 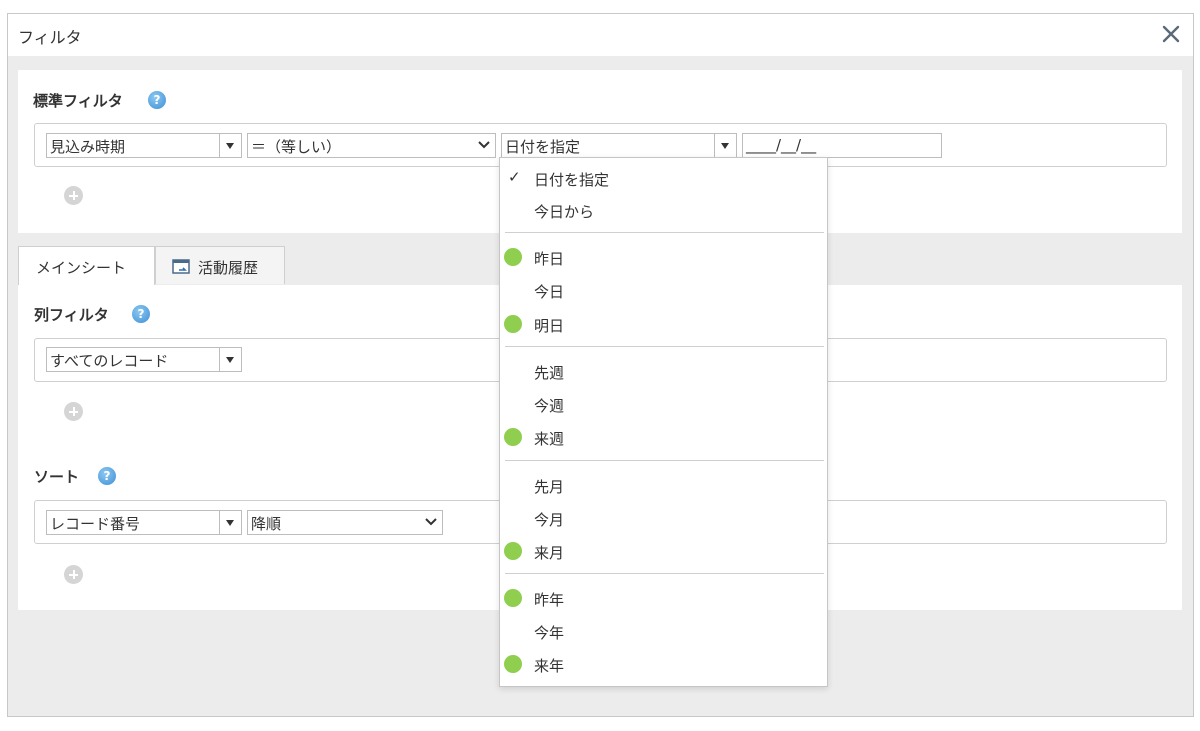 I want to click on menu-item-tomorrow: 明日, so click(x=663, y=324).